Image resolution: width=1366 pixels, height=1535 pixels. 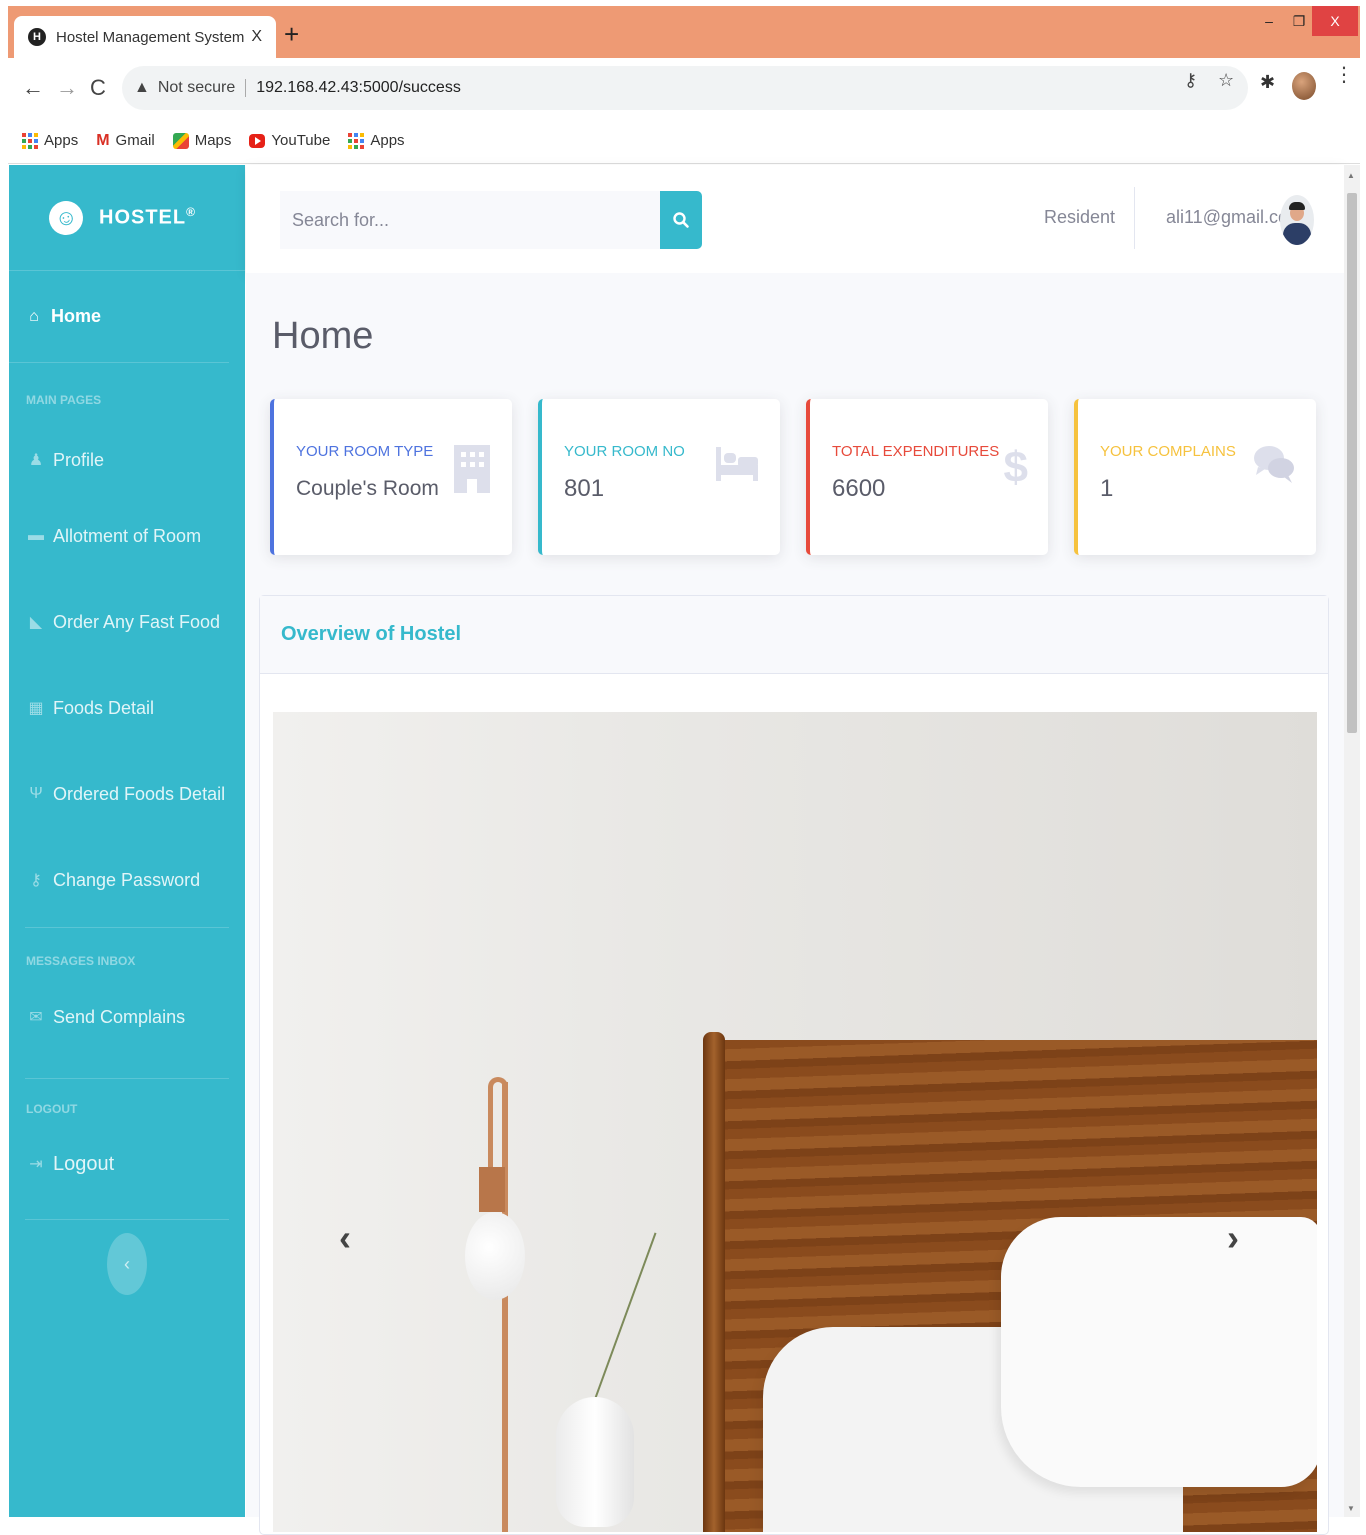 What do you see at coordinates (1107, 488) in the screenshot?
I see `card-value: 1` at bounding box center [1107, 488].